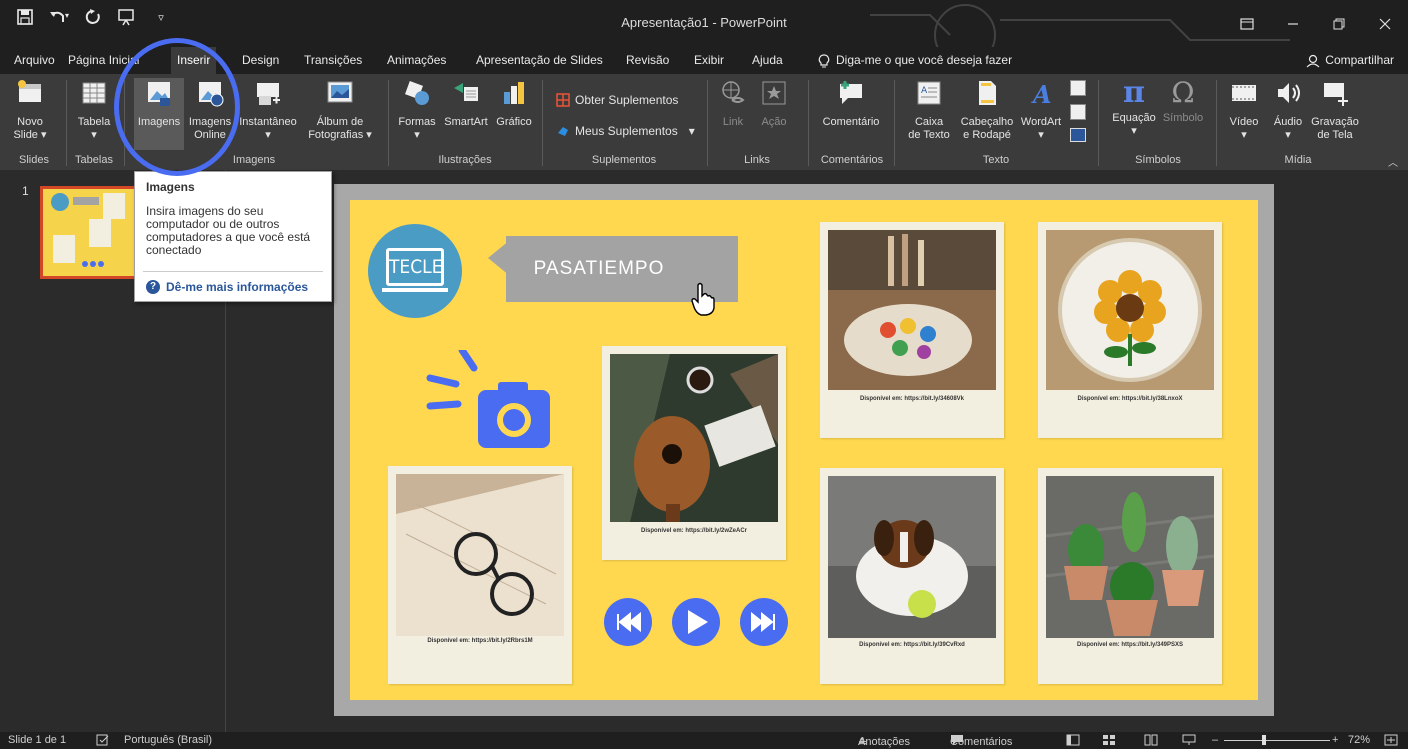 The width and height of the screenshot is (1408, 749). What do you see at coordinates (1078, 112) in the screenshot?
I see `slide-number-icon` at bounding box center [1078, 112].